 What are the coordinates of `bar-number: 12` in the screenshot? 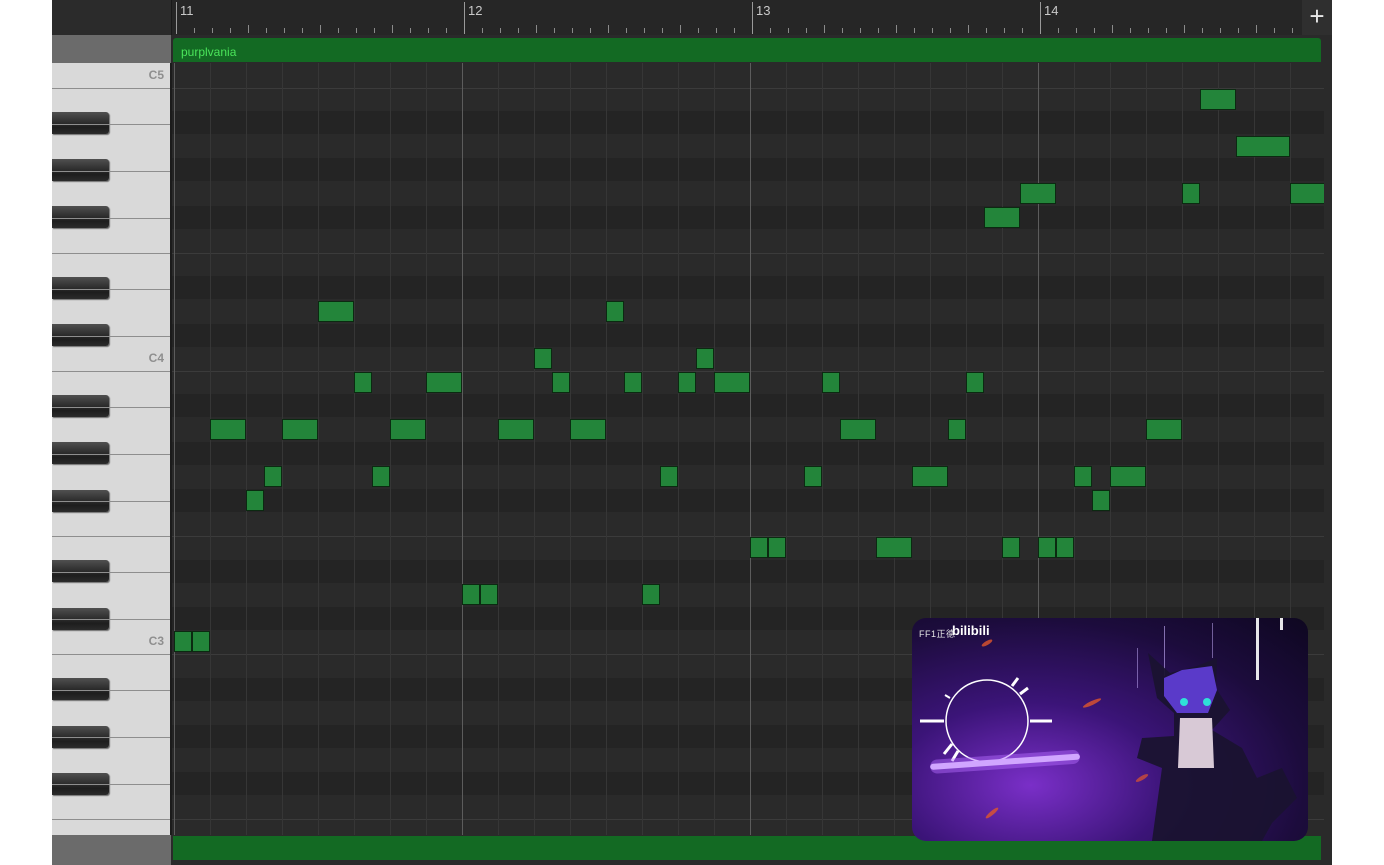 It's located at (475, 10).